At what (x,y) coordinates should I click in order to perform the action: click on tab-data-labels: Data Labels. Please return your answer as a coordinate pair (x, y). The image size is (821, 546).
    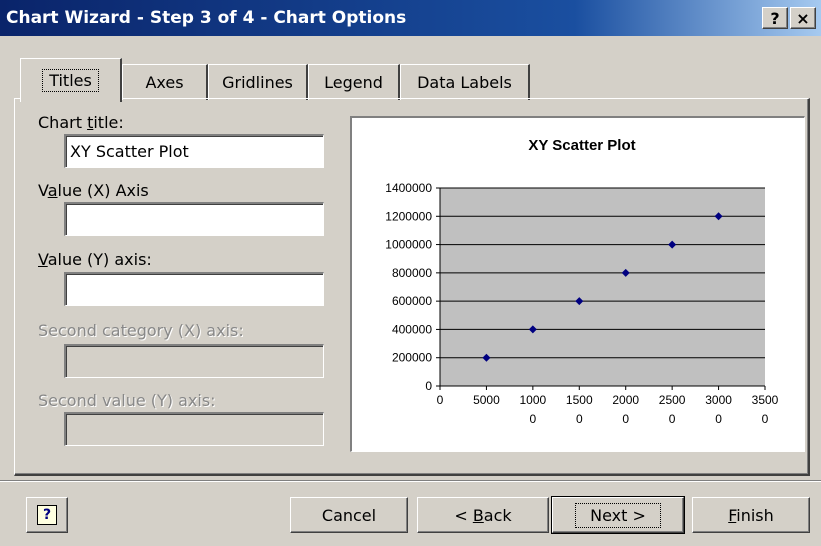
    Looking at the image, I should click on (465, 82).